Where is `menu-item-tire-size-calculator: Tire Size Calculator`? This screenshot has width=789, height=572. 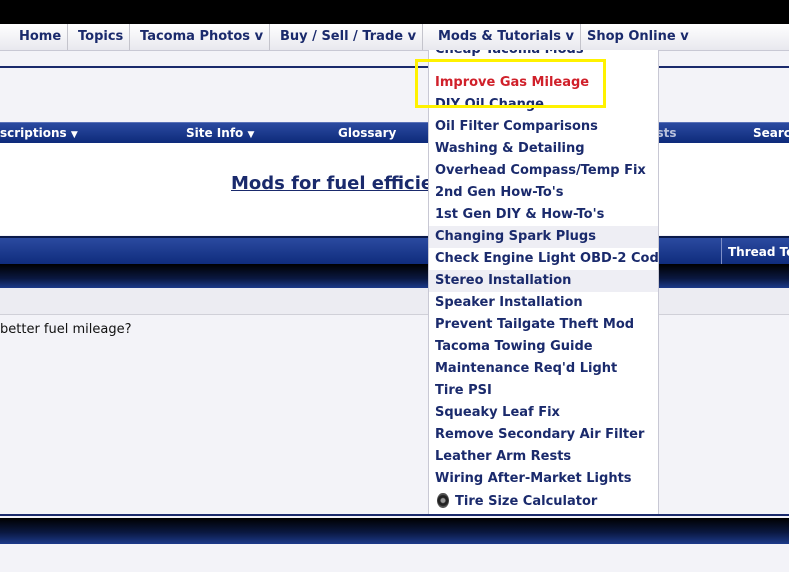 menu-item-tire-size-calculator: Tire Size Calculator is located at coordinates (517, 502).